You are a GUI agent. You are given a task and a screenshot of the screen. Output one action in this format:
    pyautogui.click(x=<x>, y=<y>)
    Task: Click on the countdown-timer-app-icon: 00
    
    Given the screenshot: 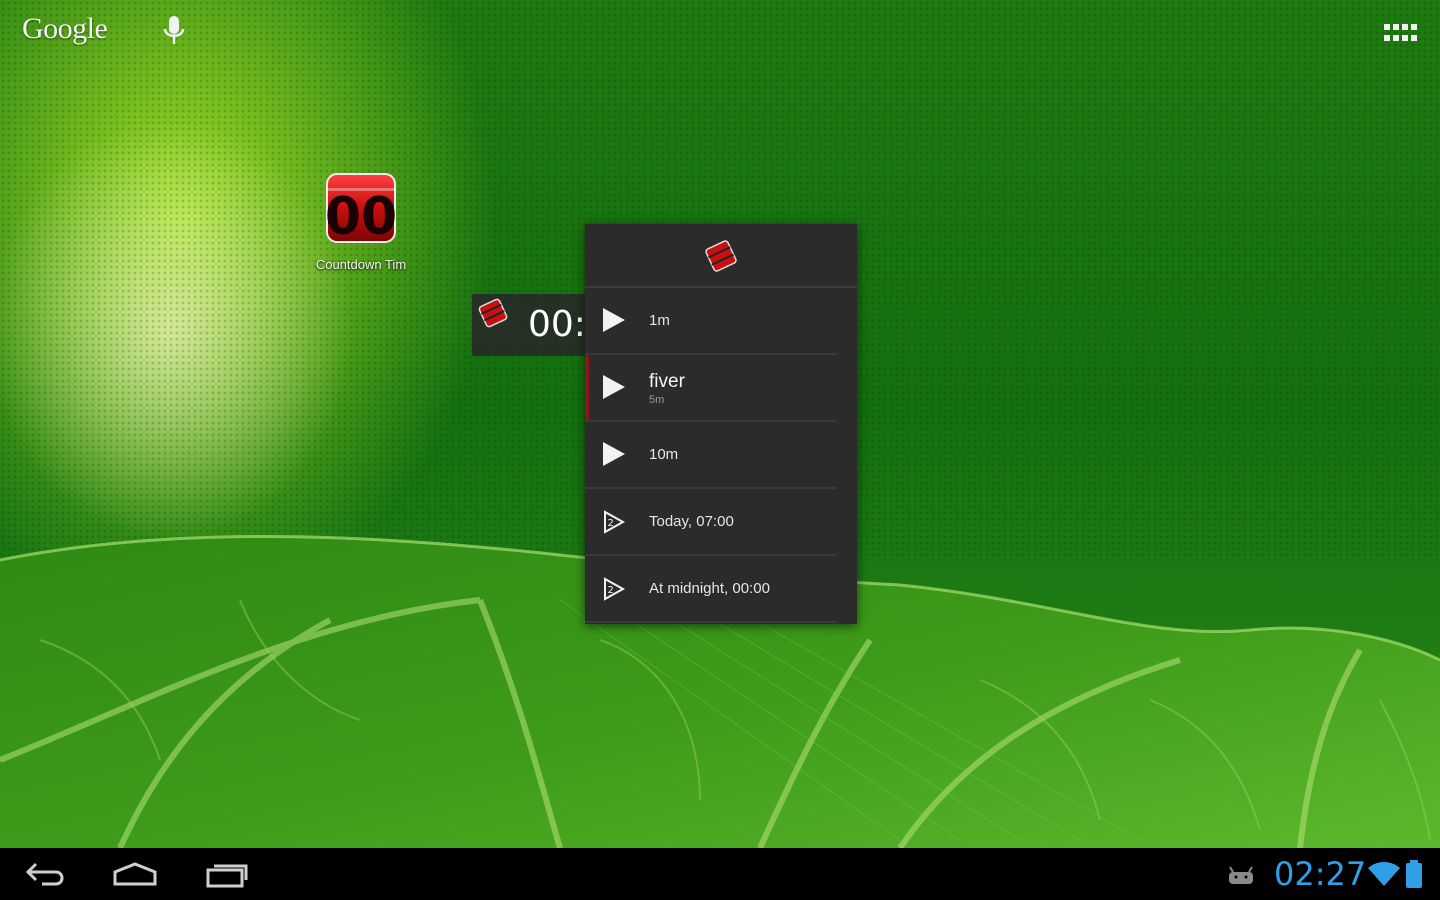 What is the action you would take?
    pyautogui.click(x=361, y=210)
    